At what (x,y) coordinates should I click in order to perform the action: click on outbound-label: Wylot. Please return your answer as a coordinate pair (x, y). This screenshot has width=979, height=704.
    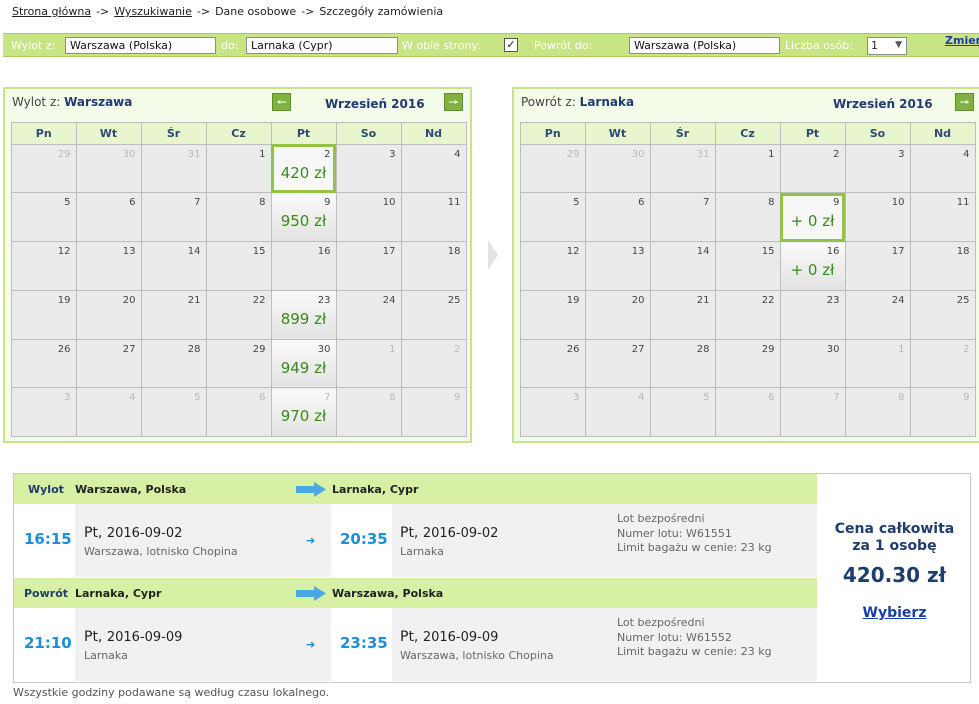
    Looking at the image, I should click on (46, 489).